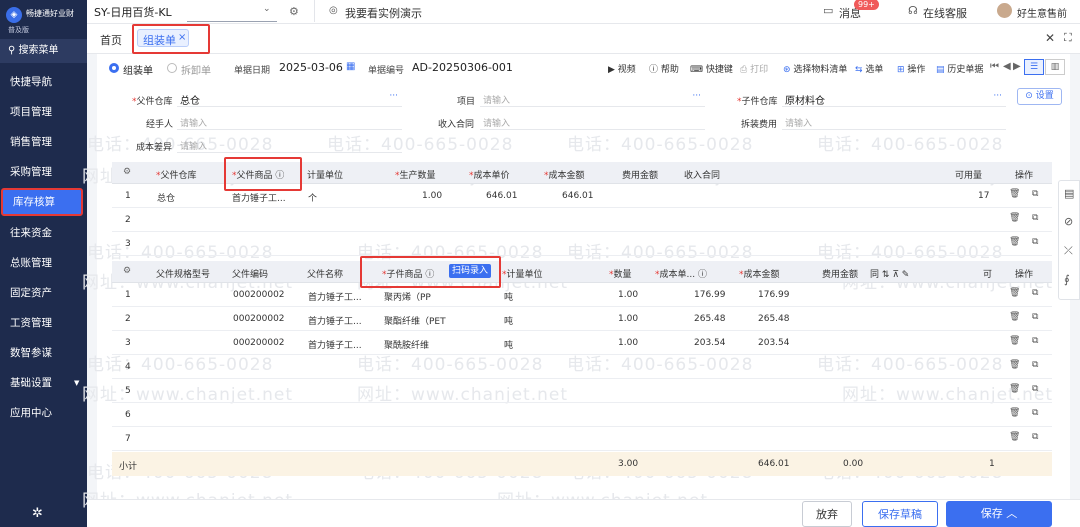 This screenshot has height=527, width=1080. What do you see at coordinates (43, 172) in the screenshot?
I see `sidebar-item-purchase: 采购管理` at bounding box center [43, 172].